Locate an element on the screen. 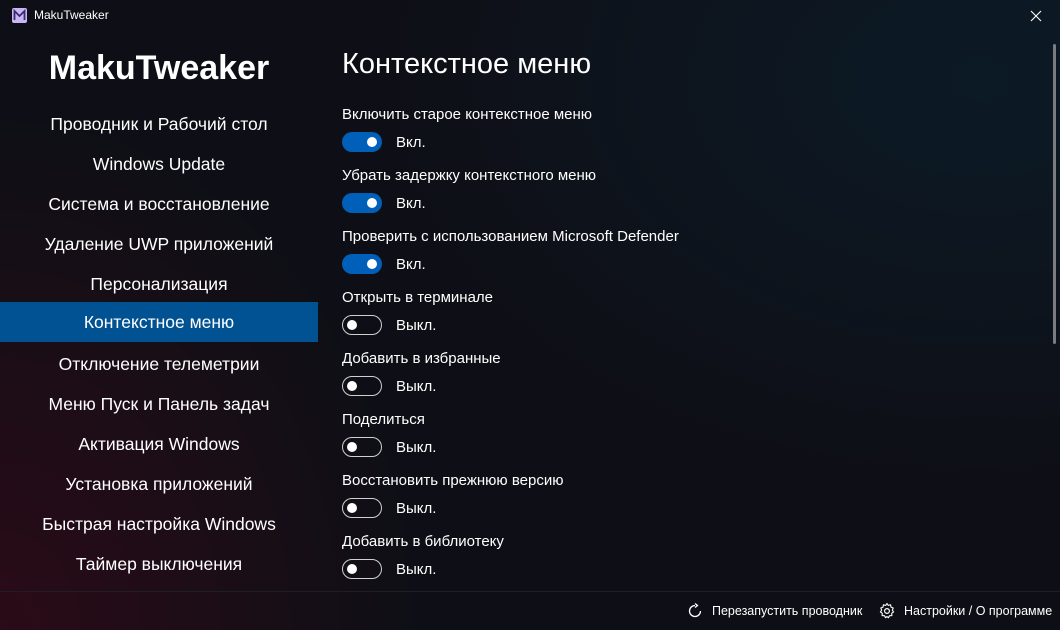  restart-icon is located at coordinates (695, 610).